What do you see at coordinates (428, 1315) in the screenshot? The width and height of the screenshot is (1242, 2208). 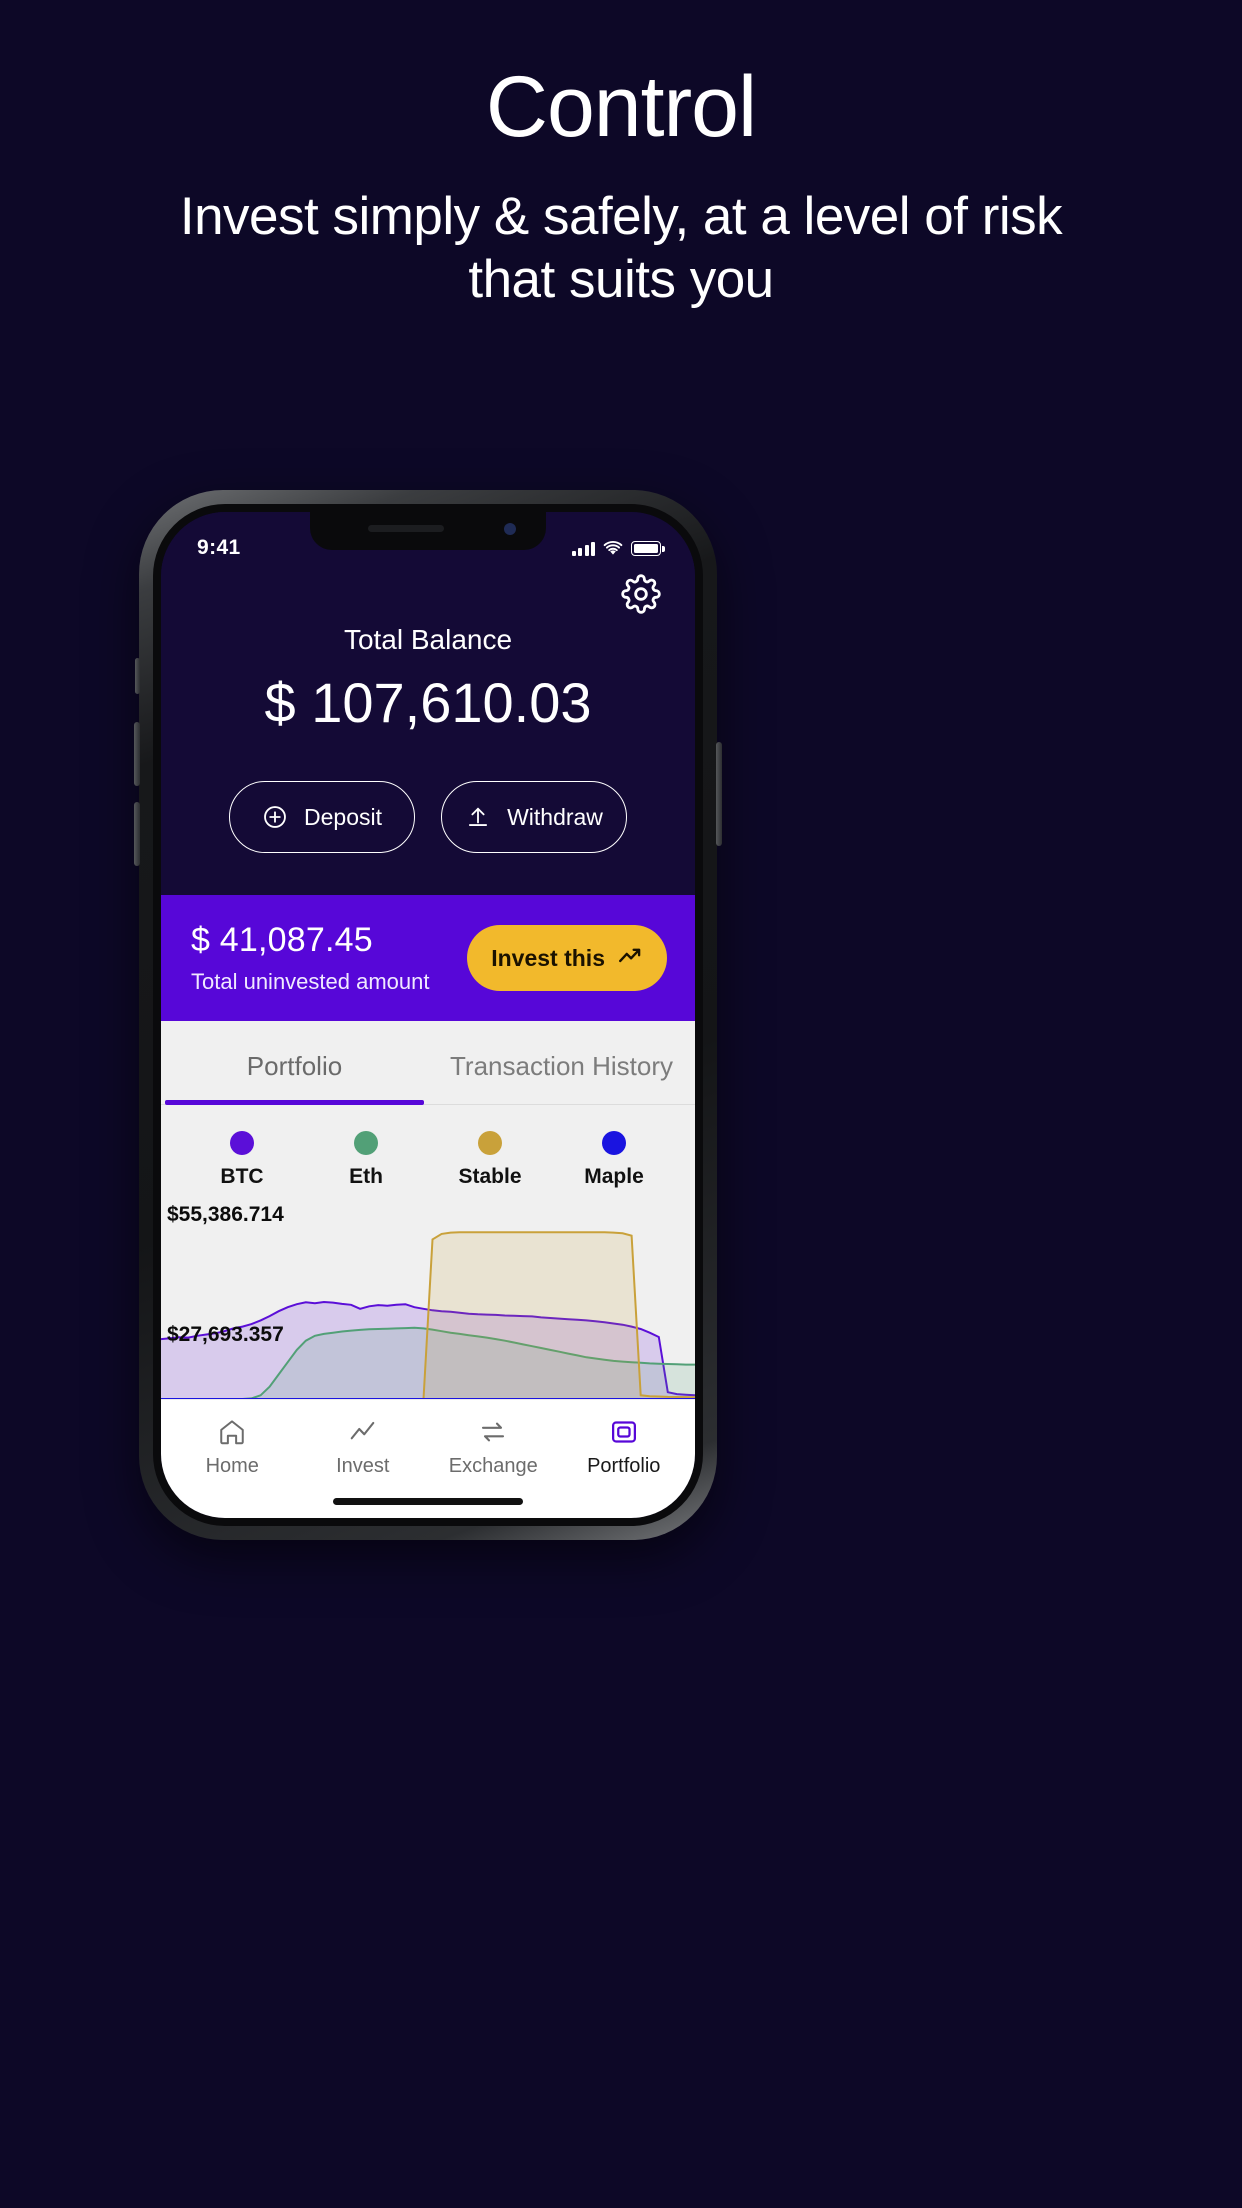 I see `chart-canvas` at bounding box center [428, 1315].